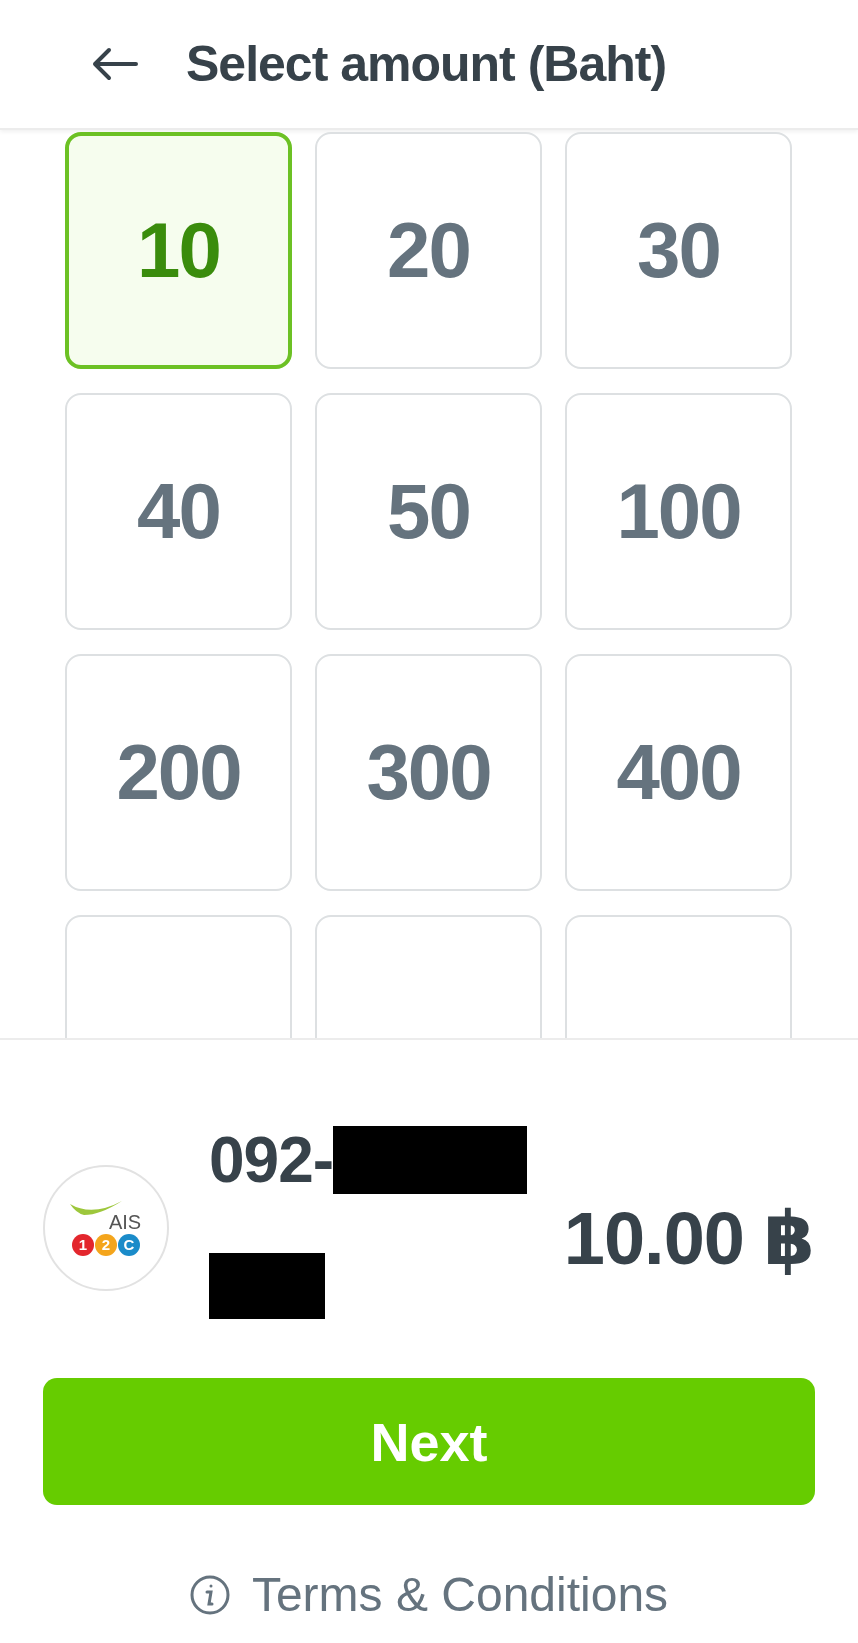 The image size is (858, 1643). Describe the element at coordinates (106, 1244) in the screenshot. I see `logo-badge: 2` at that location.